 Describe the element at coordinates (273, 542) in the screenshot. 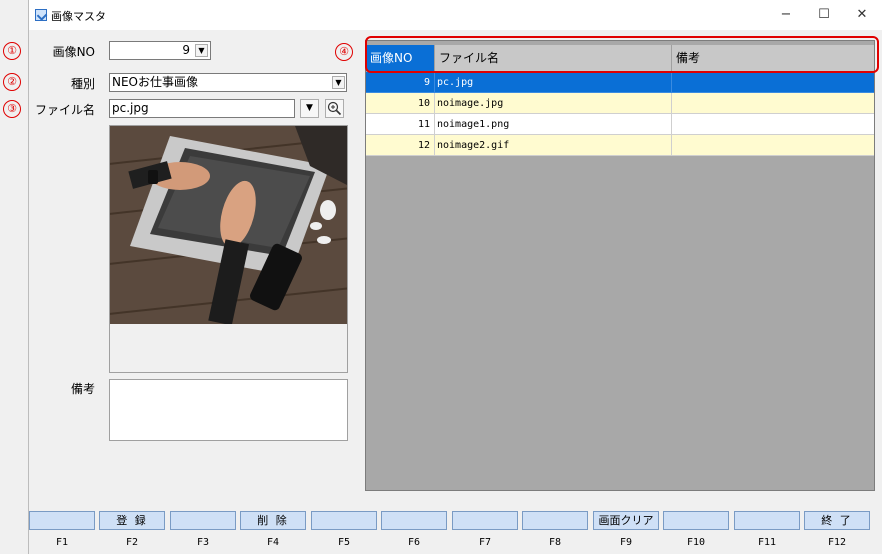

I see `fkey-label-f4: F4` at that location.